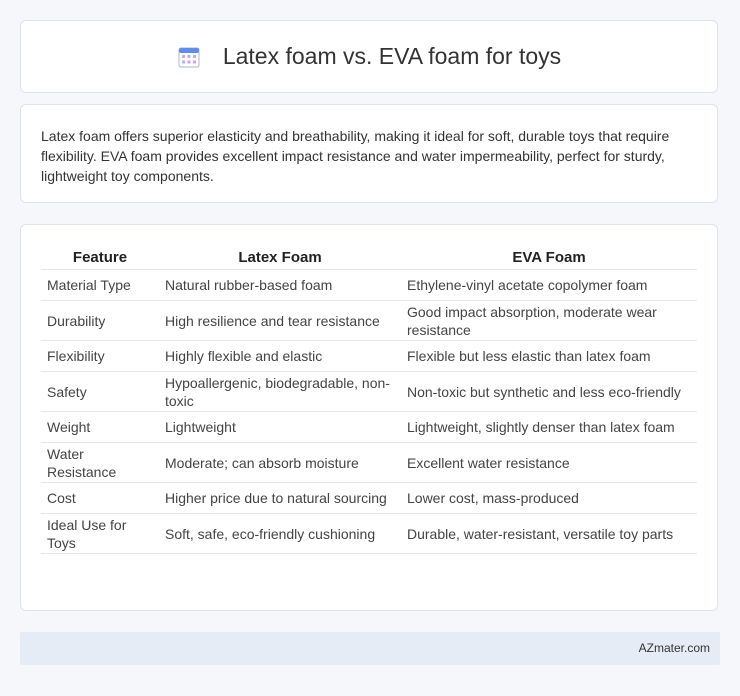 The width and height of the screenshot is (740, 696). Describe the element at coordinates (549, 285) in the screenshot. I see `eva-cell: Ethylene-vinyl acetate copolymer foam` at that location.